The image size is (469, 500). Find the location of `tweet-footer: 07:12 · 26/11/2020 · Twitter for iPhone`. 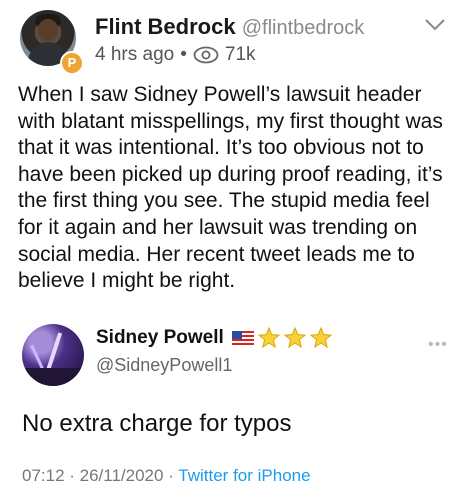

tweet-footer: 07:12 · 26/11/2020 · Twitter for iPhone is located at coordinates (166, 476).